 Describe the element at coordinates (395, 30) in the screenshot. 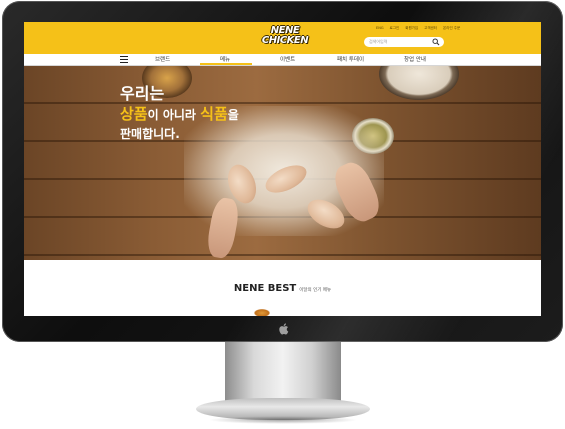

I see `util-link-login: 로그인` at that location.